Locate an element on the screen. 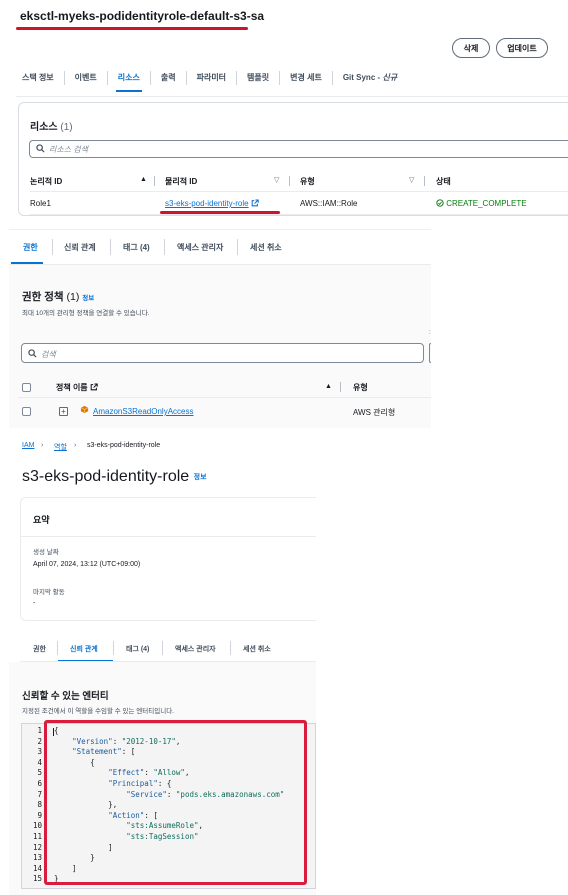 The width and height of the screenshot is (568, 895). update-button: 업데이트 is located at coordinates (522, 48).